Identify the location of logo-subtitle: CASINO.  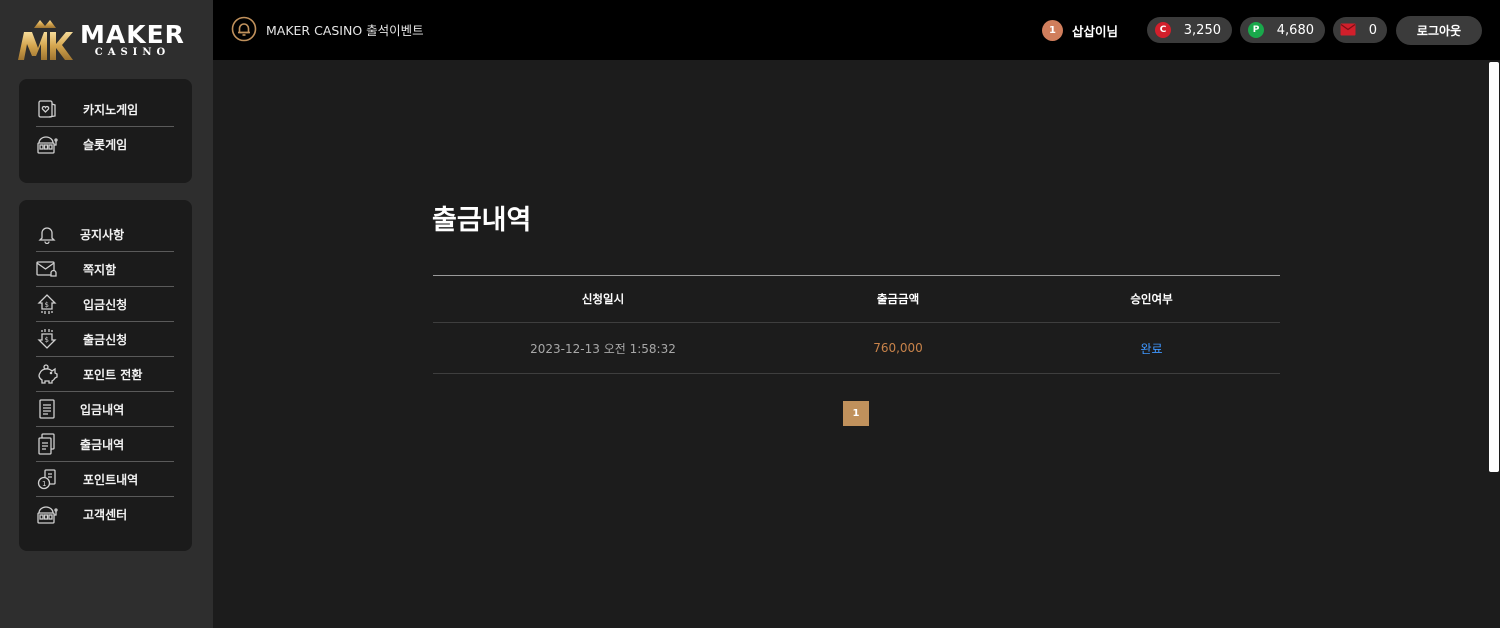
(132, 52).